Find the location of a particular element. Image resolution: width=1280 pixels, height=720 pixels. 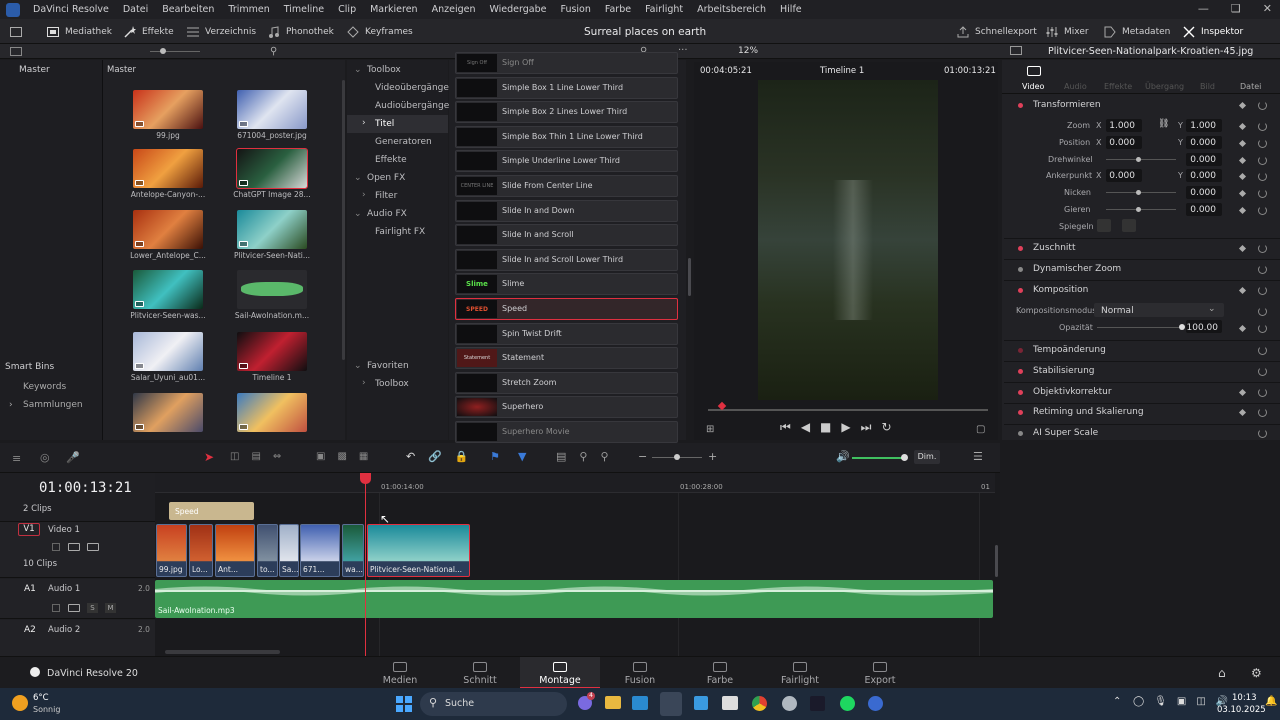

thumb-size-slider-knob is located at coordinates (163, 51).